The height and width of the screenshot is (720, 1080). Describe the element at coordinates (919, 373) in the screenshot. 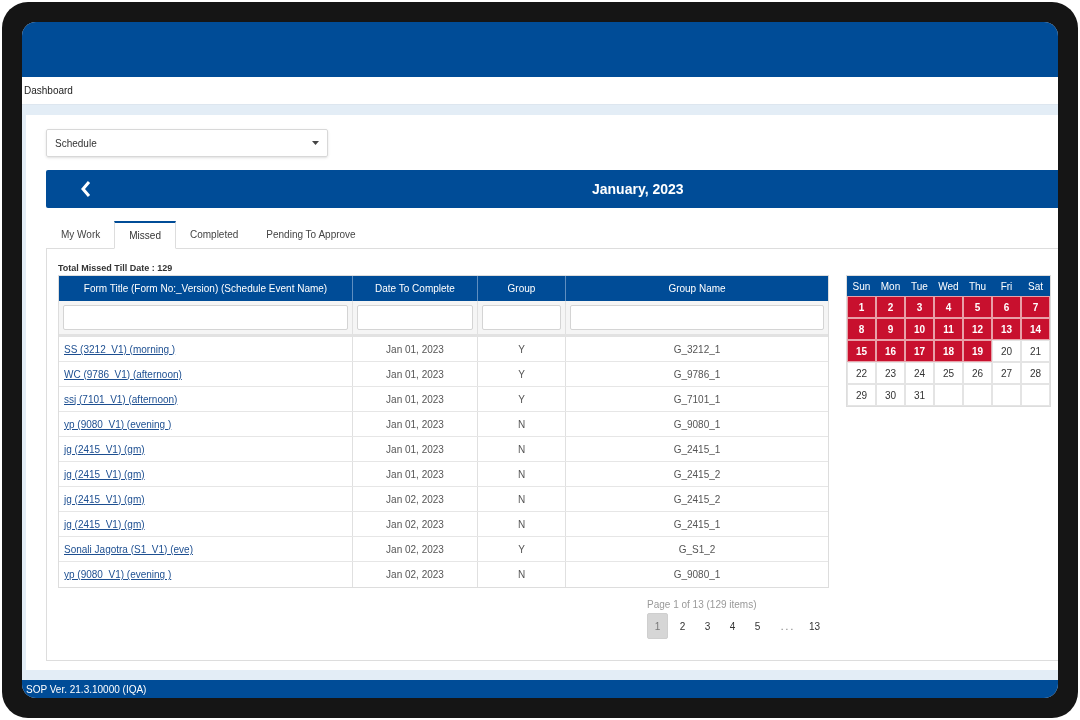

I see `calendar-day: 24` at that location.